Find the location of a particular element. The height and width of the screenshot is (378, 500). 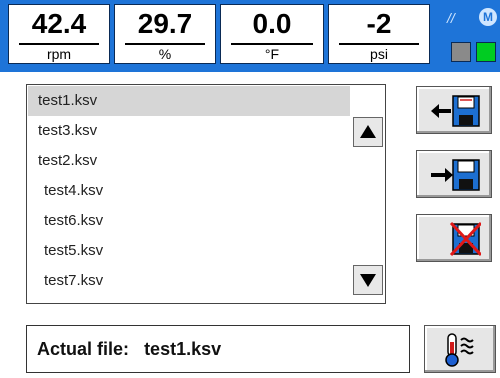

status-led-green is located at coordinates (486, 52).